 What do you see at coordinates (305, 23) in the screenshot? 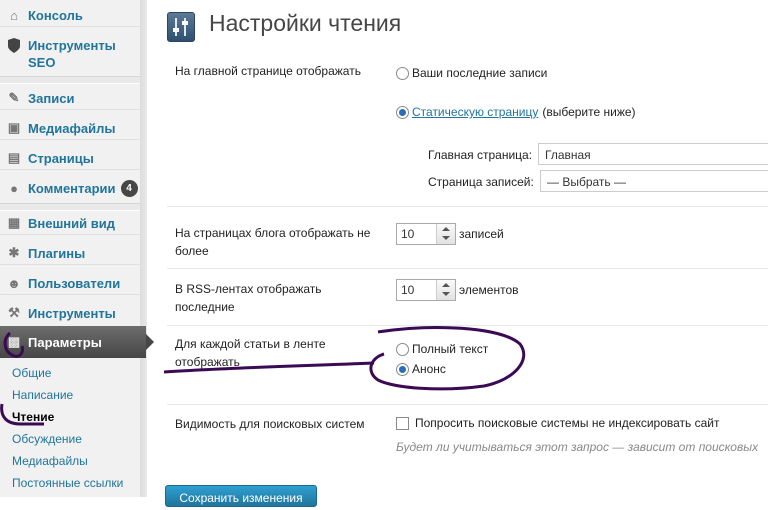
I see `page-title: Настройки чтения` at bounding box center [305, 23].